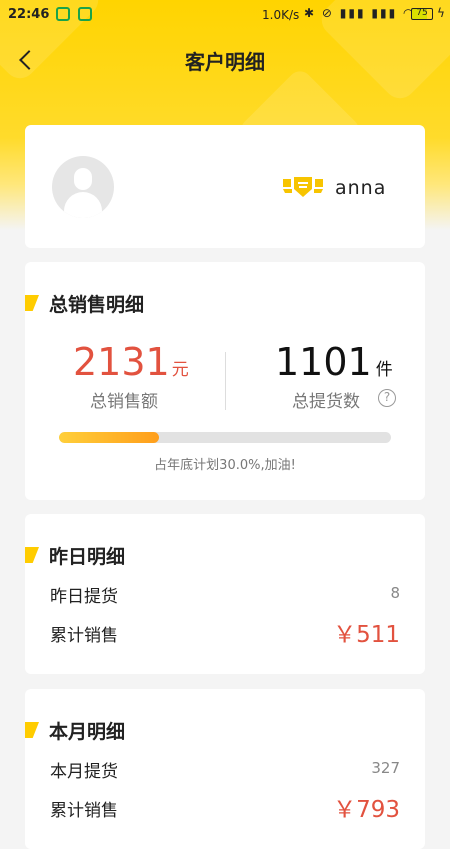 The width and height of the screenshot is (450, 849). What do you see at coordinates (303, 187) in the screenshot?
I see `vip-badge-icon` at bounding box center [303, 187].